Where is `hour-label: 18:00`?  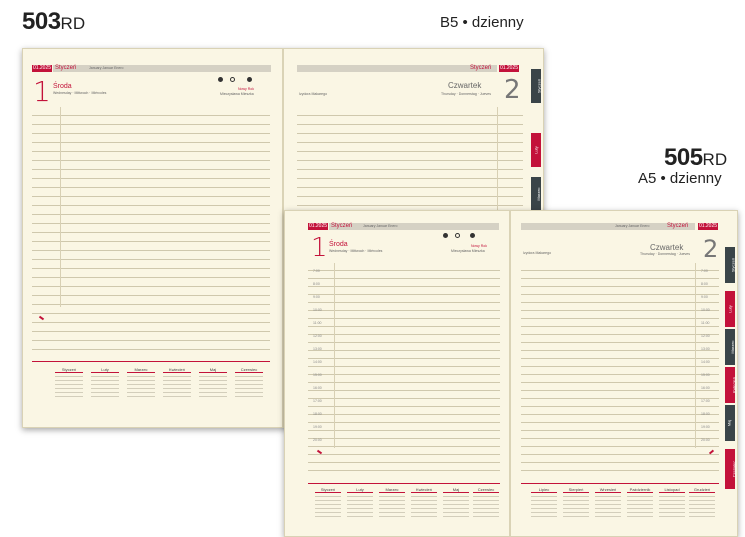
hour-label: 18:00 is located at coordinates (317, 414).